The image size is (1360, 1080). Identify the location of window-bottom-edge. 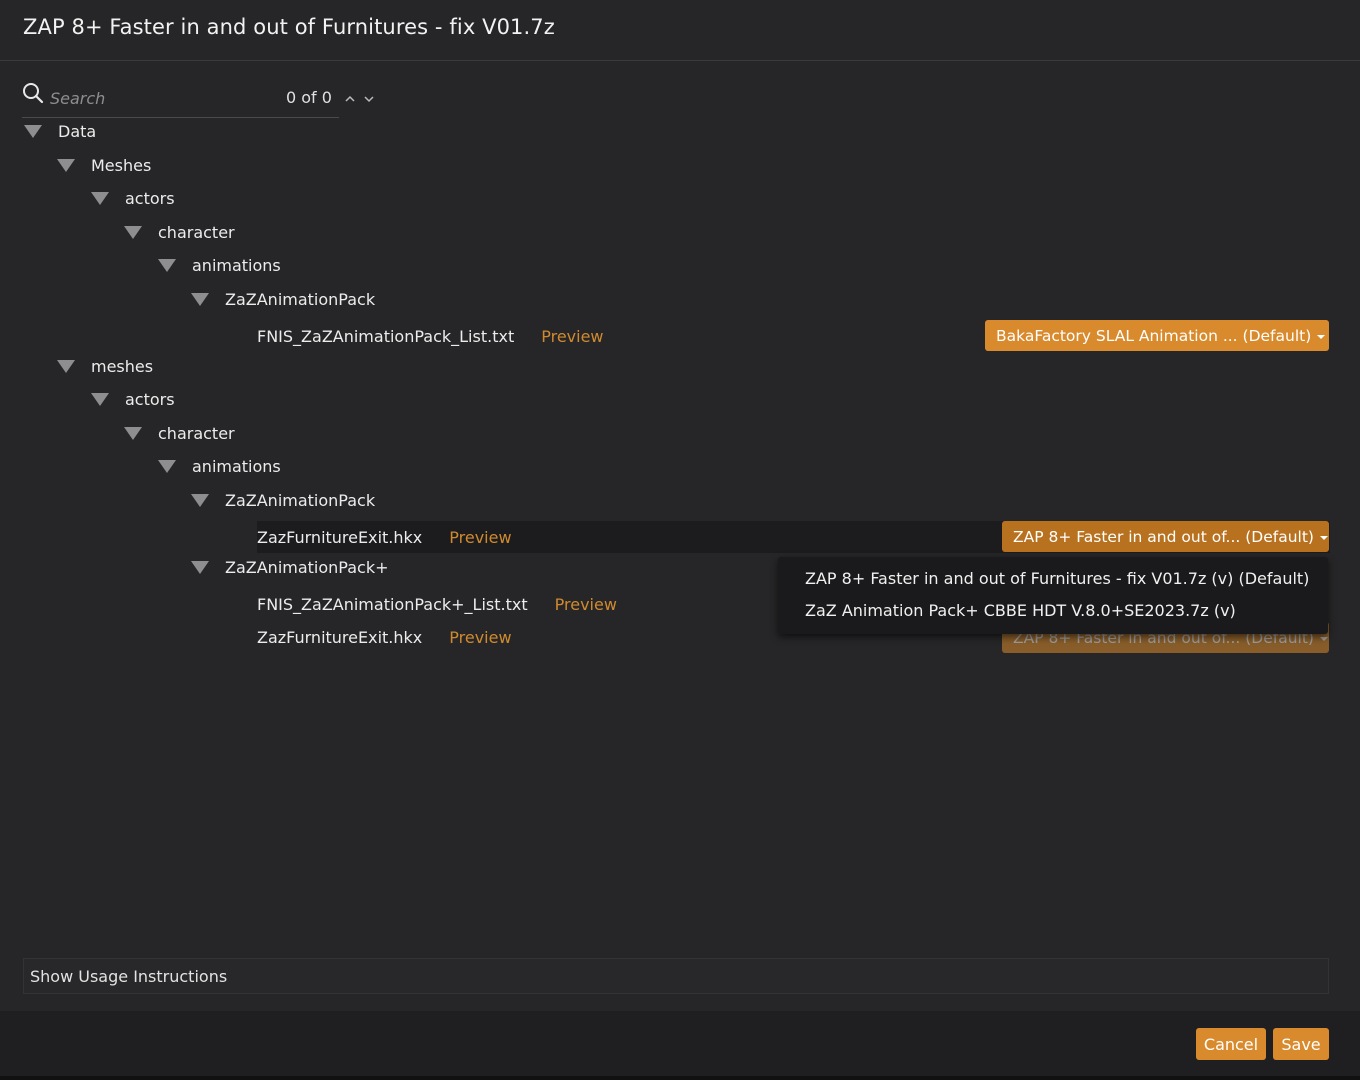
(680, 1078).